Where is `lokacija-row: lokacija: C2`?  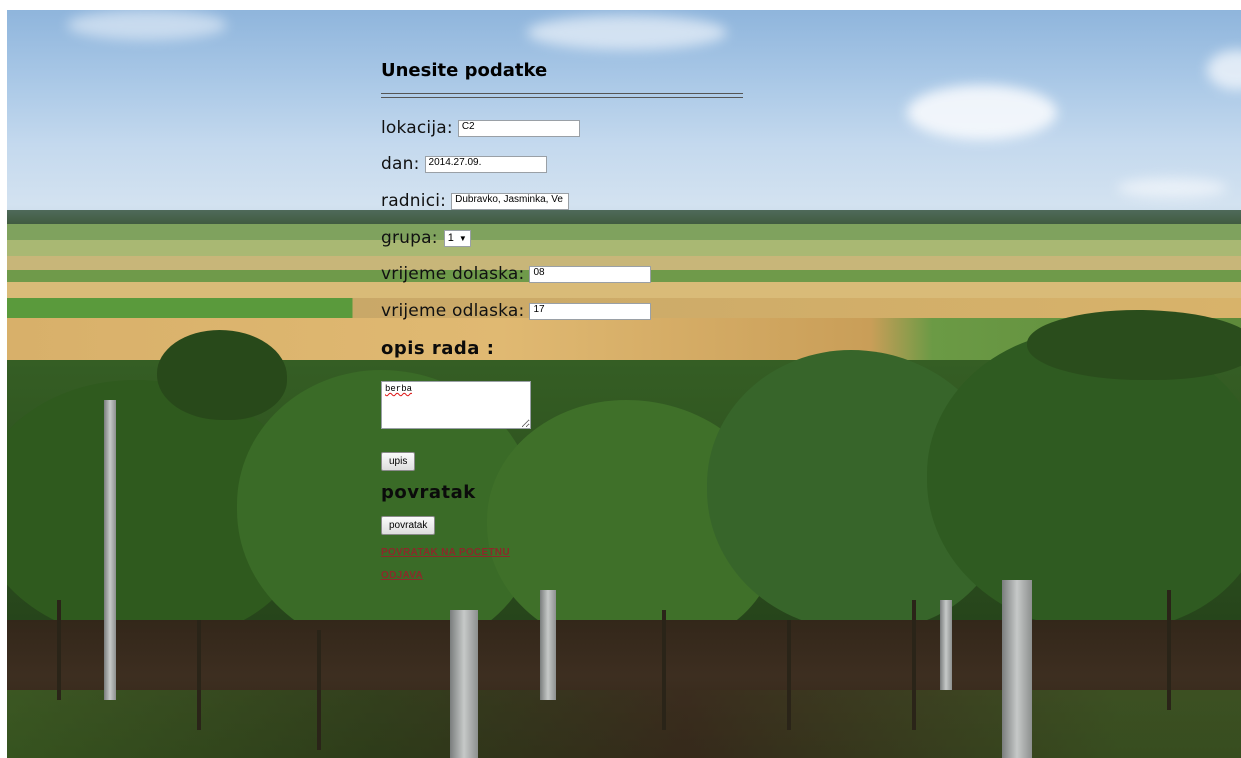
lokacija-row: lokacija: C2 is located at coordinates (480, 128).